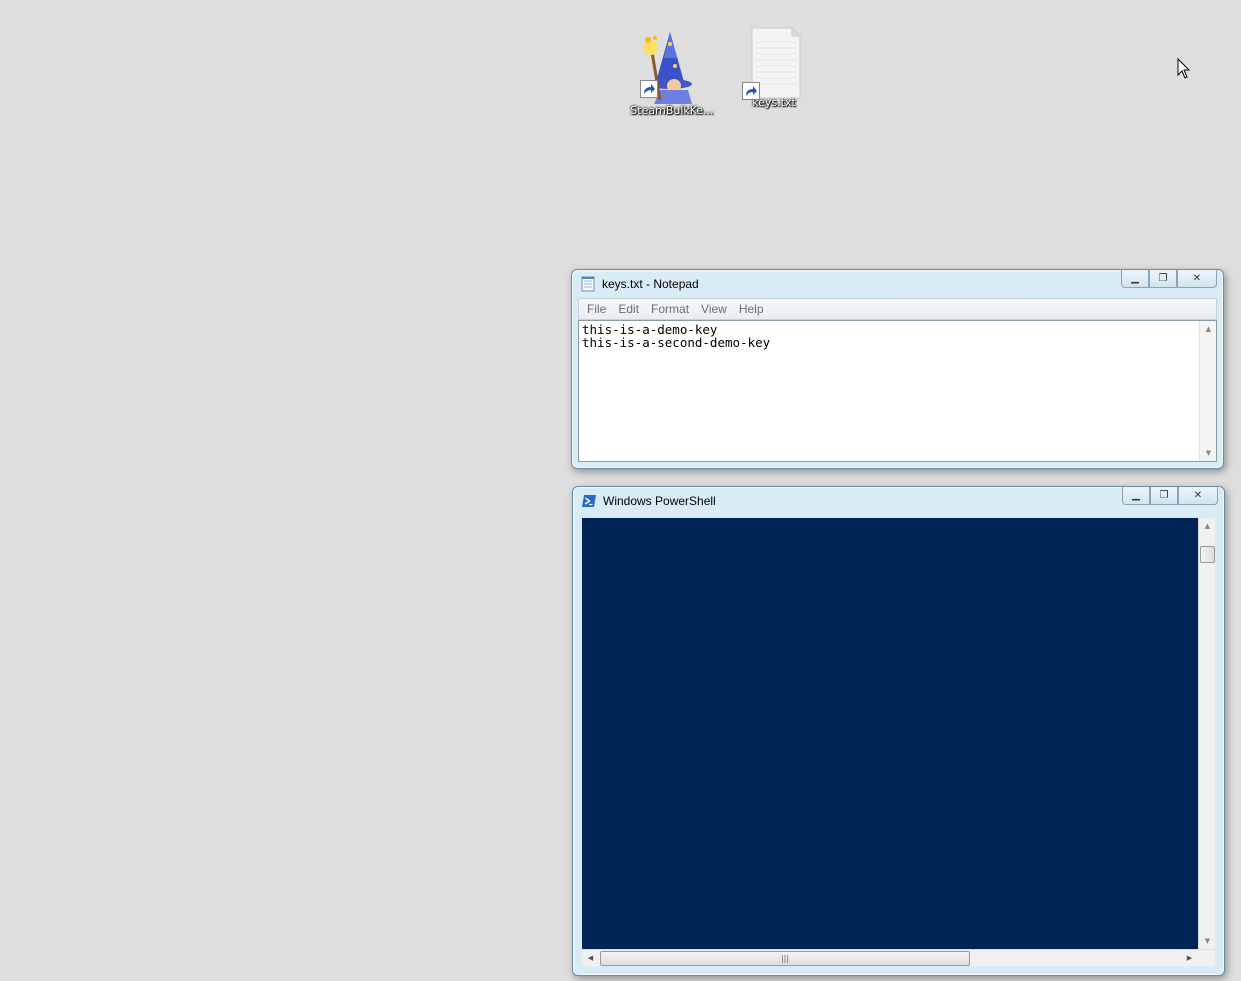 The height and width of the screenshot is (981, 1241). I want to click on menu-view: View, so click(714, 309).